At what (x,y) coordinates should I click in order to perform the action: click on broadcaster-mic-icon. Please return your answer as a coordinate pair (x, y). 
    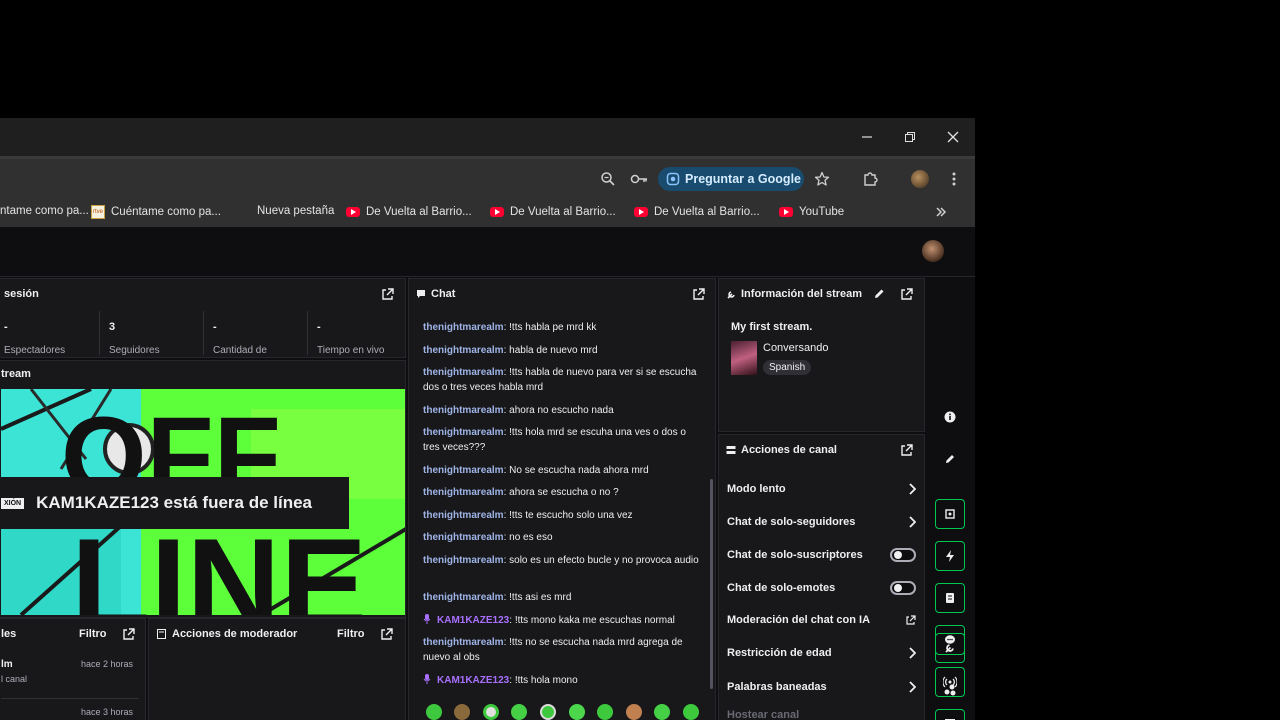
    Looking at the image, I should click on (427, 619).